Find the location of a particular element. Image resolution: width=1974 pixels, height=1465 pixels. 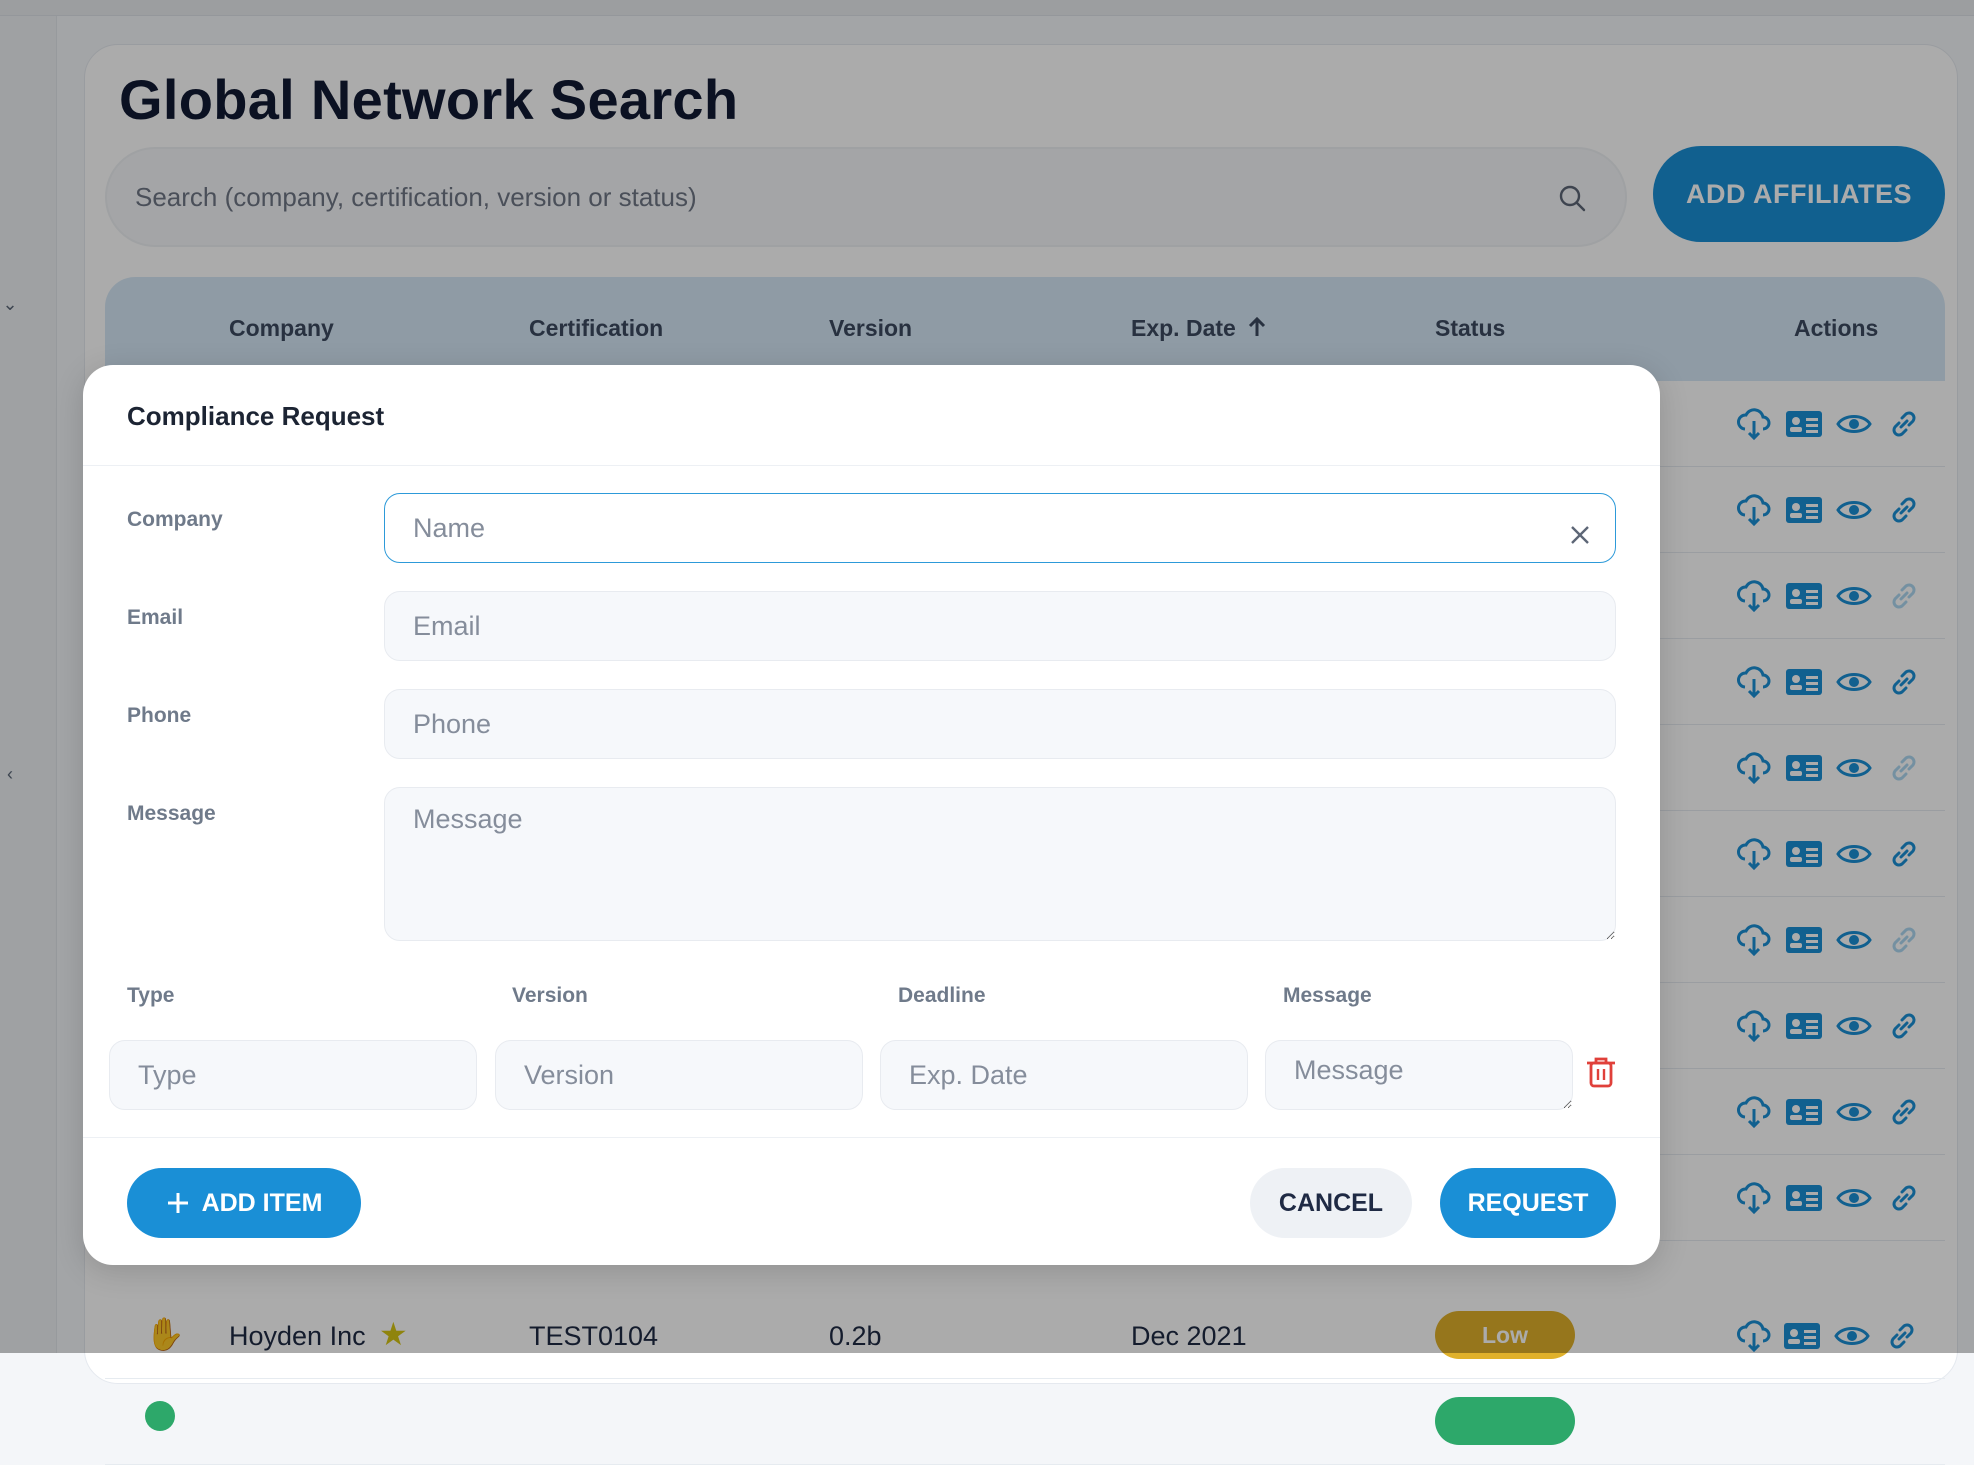

email-label: Email is located at coordinates (155, 617).